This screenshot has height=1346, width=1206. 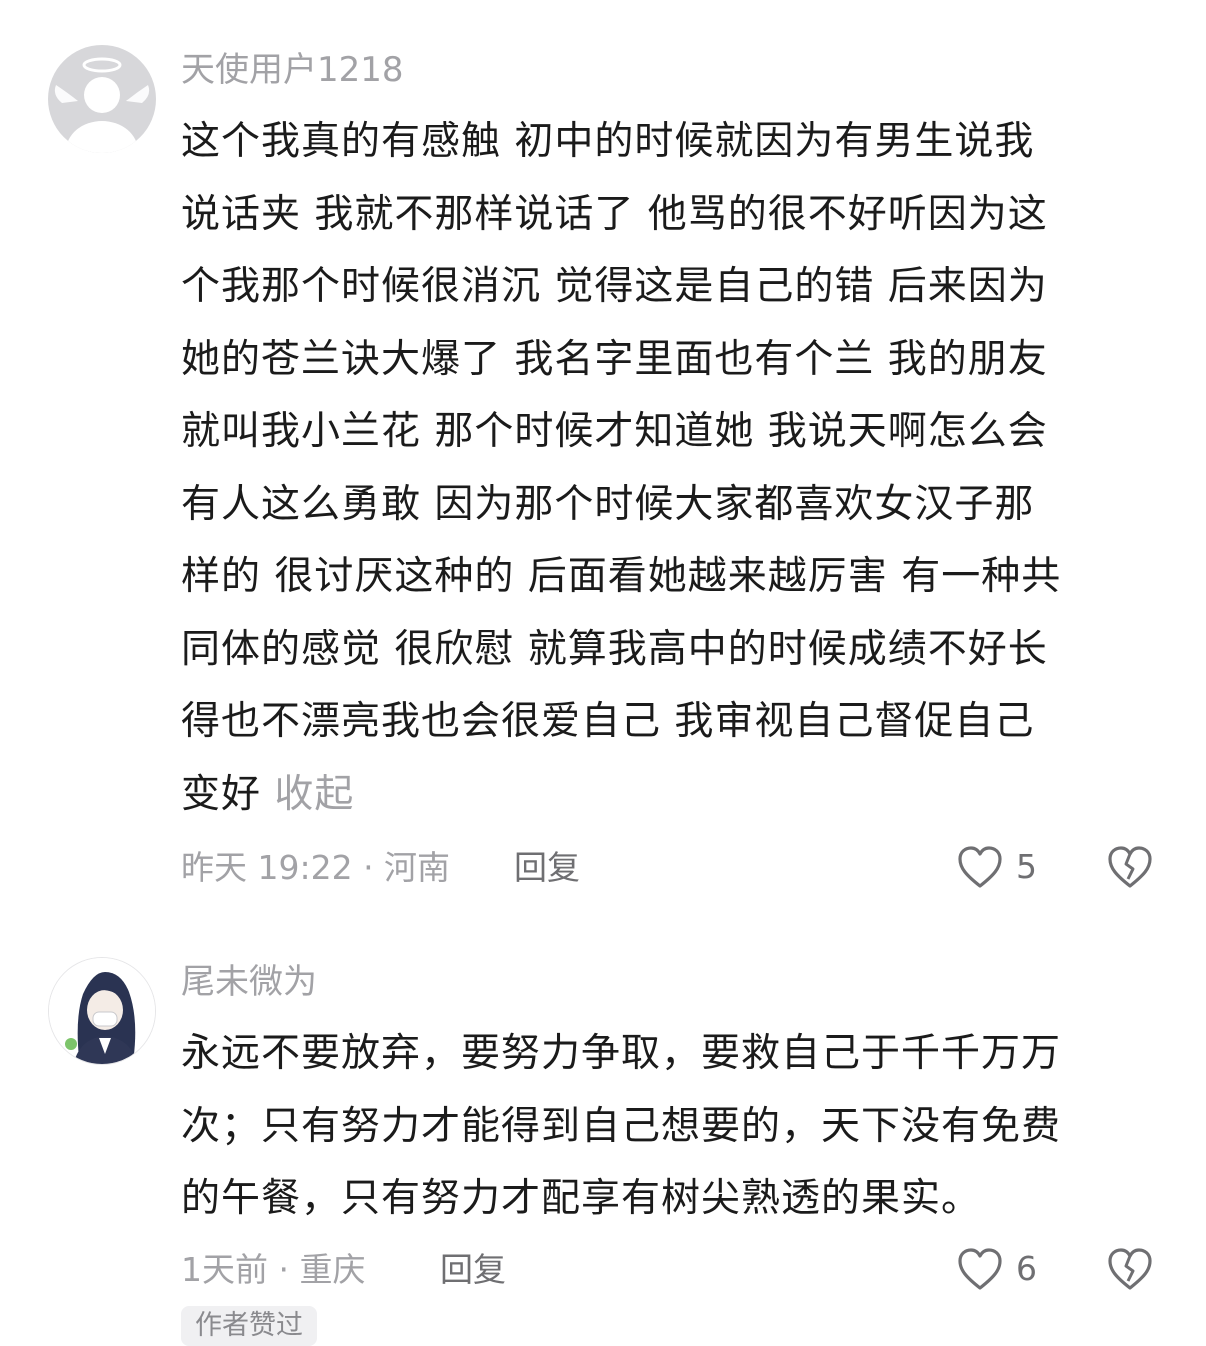 What do you see at coordinates (621, 1126) in the screenshot?
I see `comment-line: 次；只有努力才能得到自己想要的，天下没有免费` at bounding box center [621, 1126].